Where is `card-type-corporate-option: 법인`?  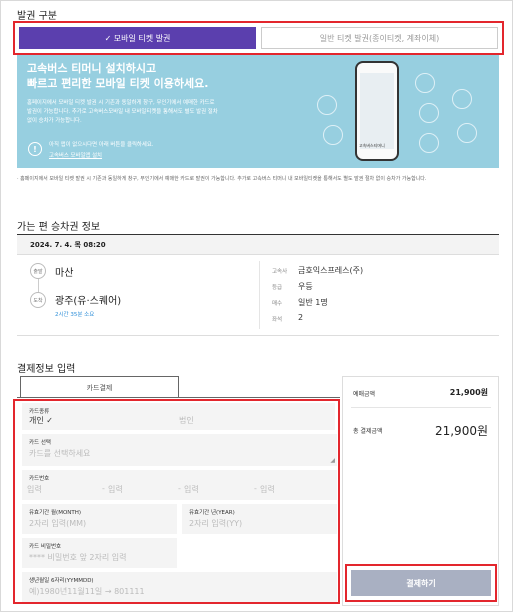 card-type-corporate-option: 법인 is located at coordinates (256, 416).